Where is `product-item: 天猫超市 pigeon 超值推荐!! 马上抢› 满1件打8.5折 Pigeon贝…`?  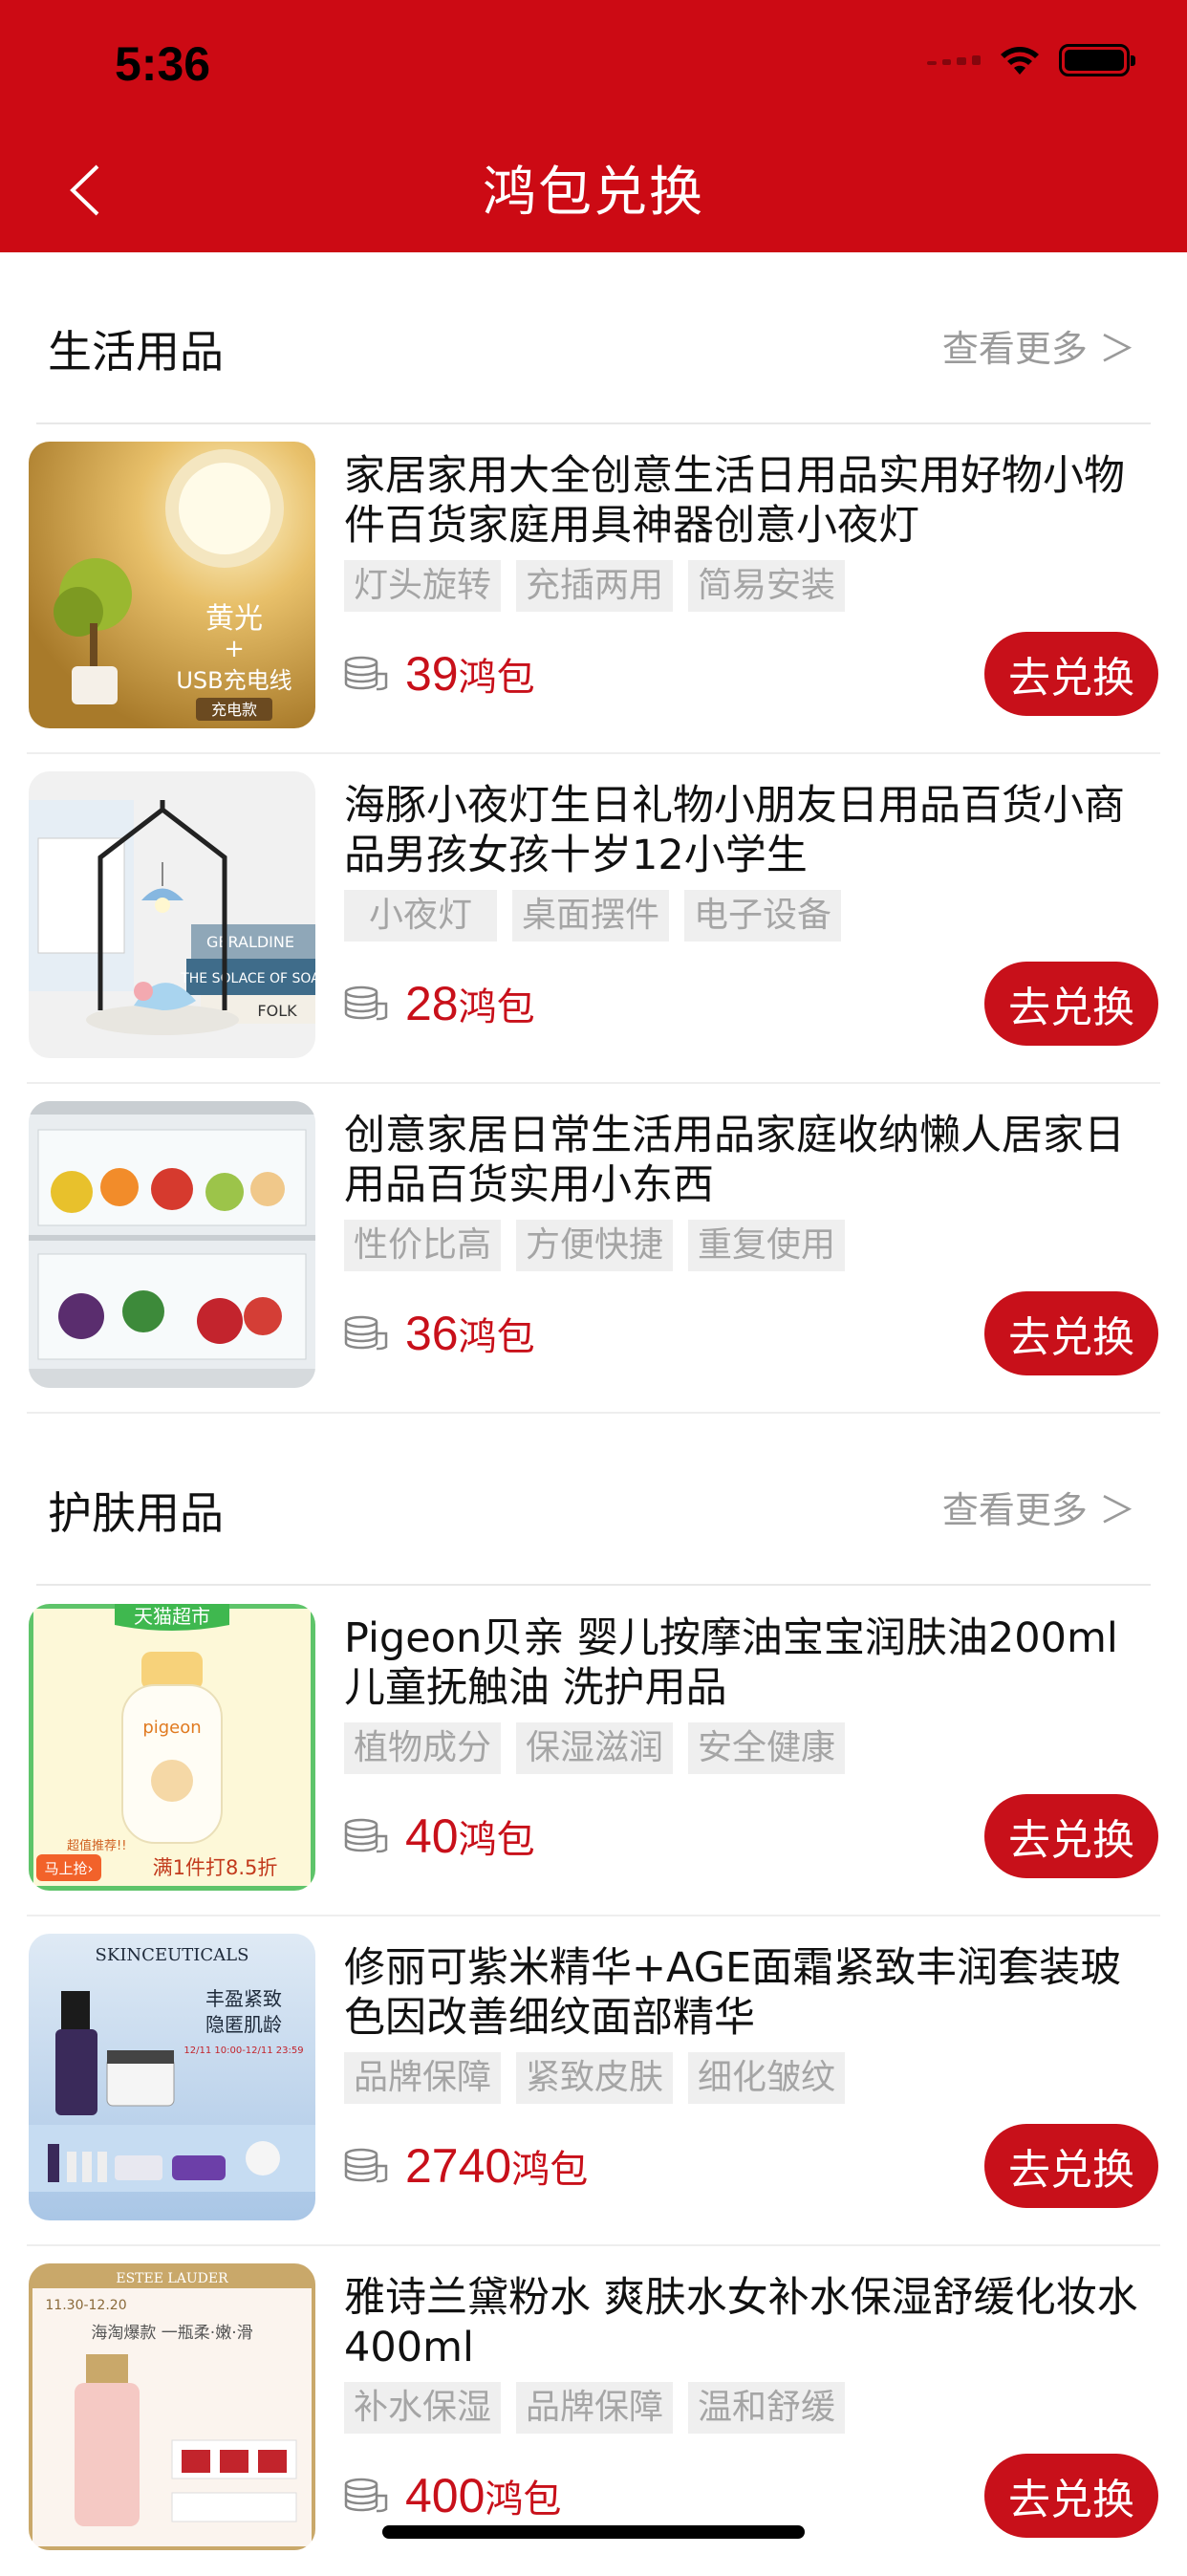
product-item: 天猫超市 pigeon 超值推荐!! 马上抢› 满1件打8.5折 Pigeon贝… is located at coordinates (593, 1751).